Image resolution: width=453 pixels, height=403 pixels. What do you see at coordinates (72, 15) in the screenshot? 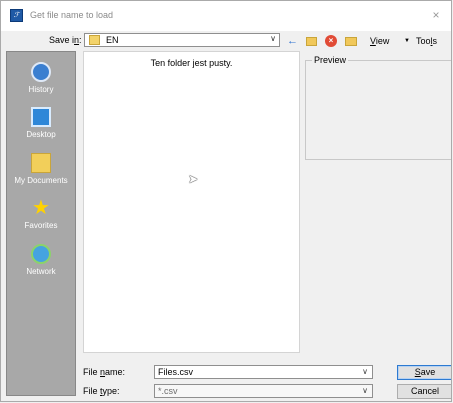
I see `window-title: Get file name to load` at bounding box center [72, 15].